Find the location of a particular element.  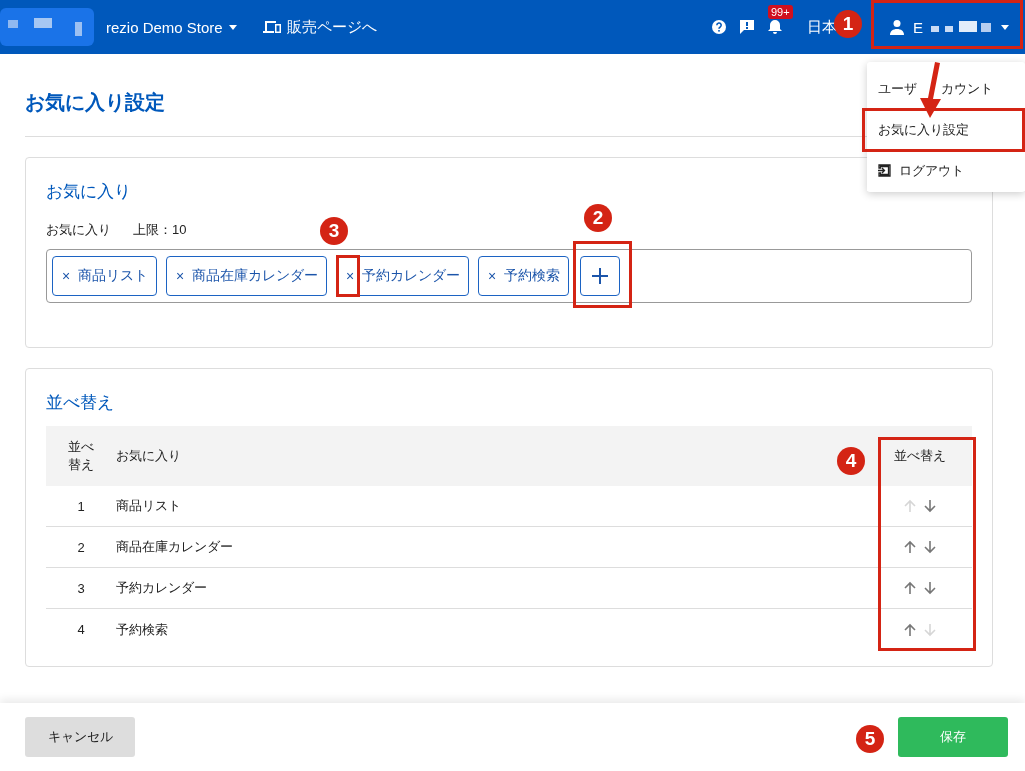

menu-item: お気に入り設定 is located at coordinates (923, 129).